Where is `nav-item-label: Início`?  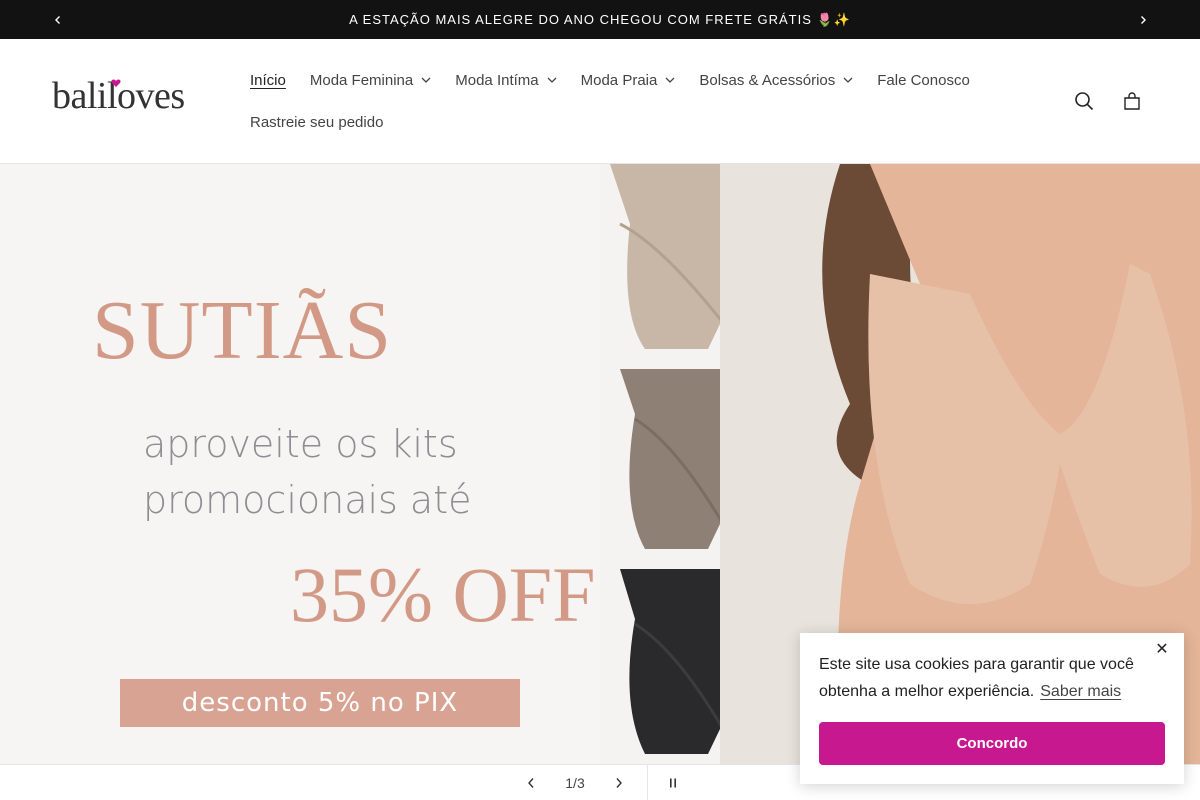
nav-item-label: Início is located at coordinates (268, 80).